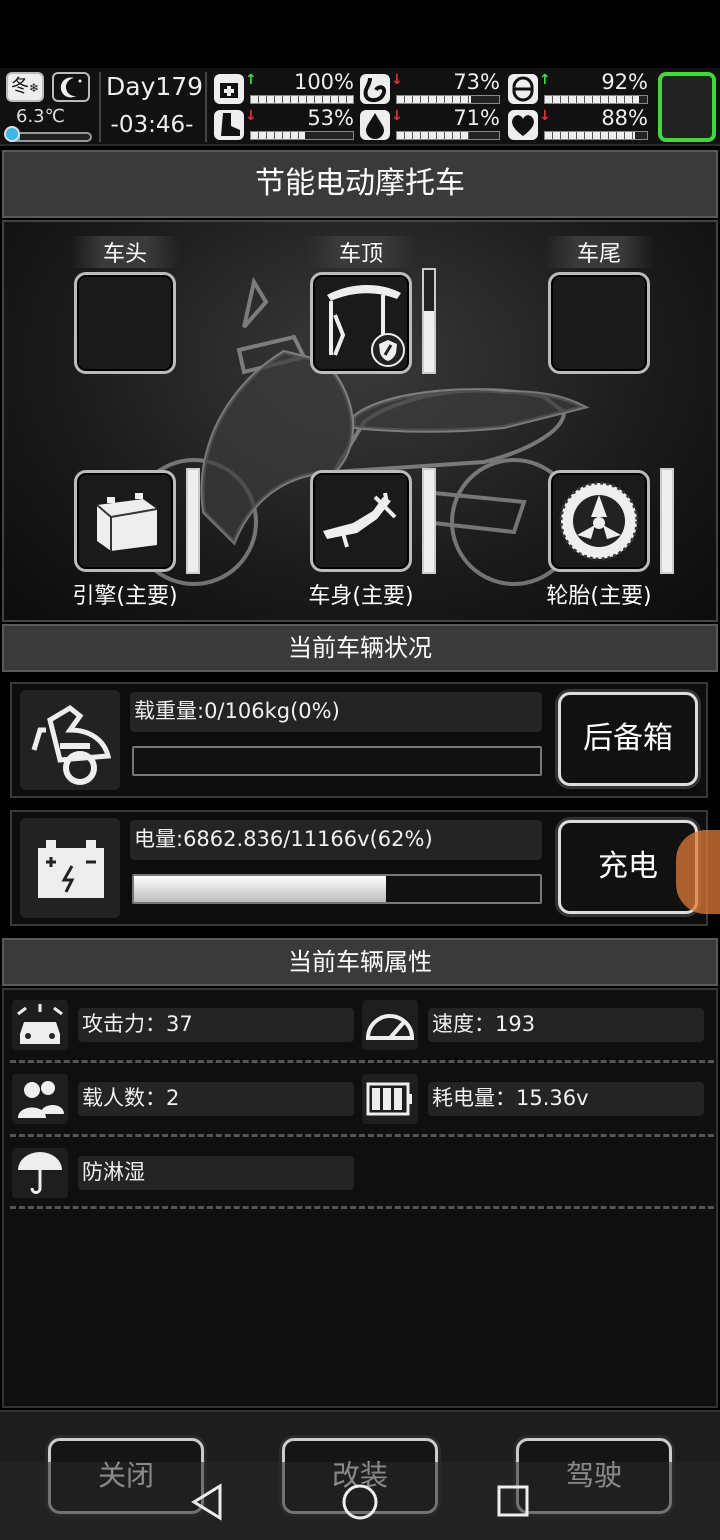 The height and width of the screenshot is (1540, 720). I want to click on slot-tire, so click(599, 521).